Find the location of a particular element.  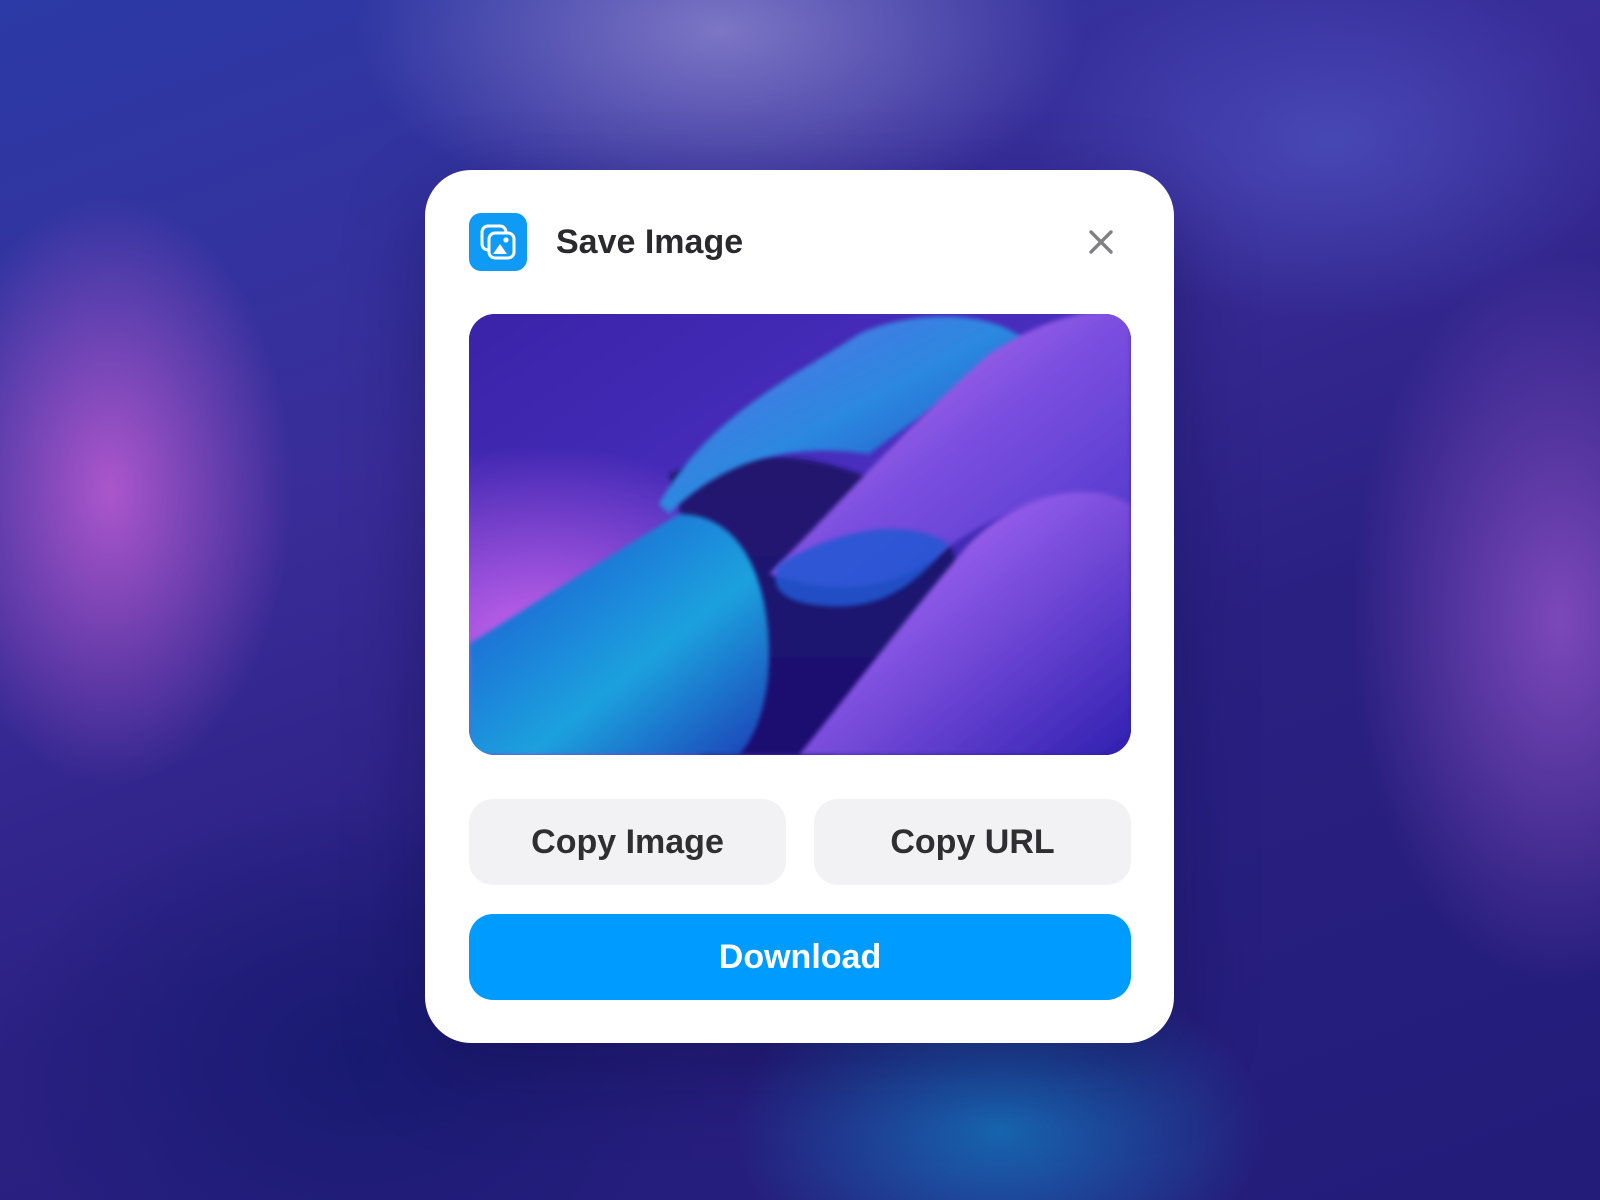

image-copy-icon is located at coordinates (498, 242).